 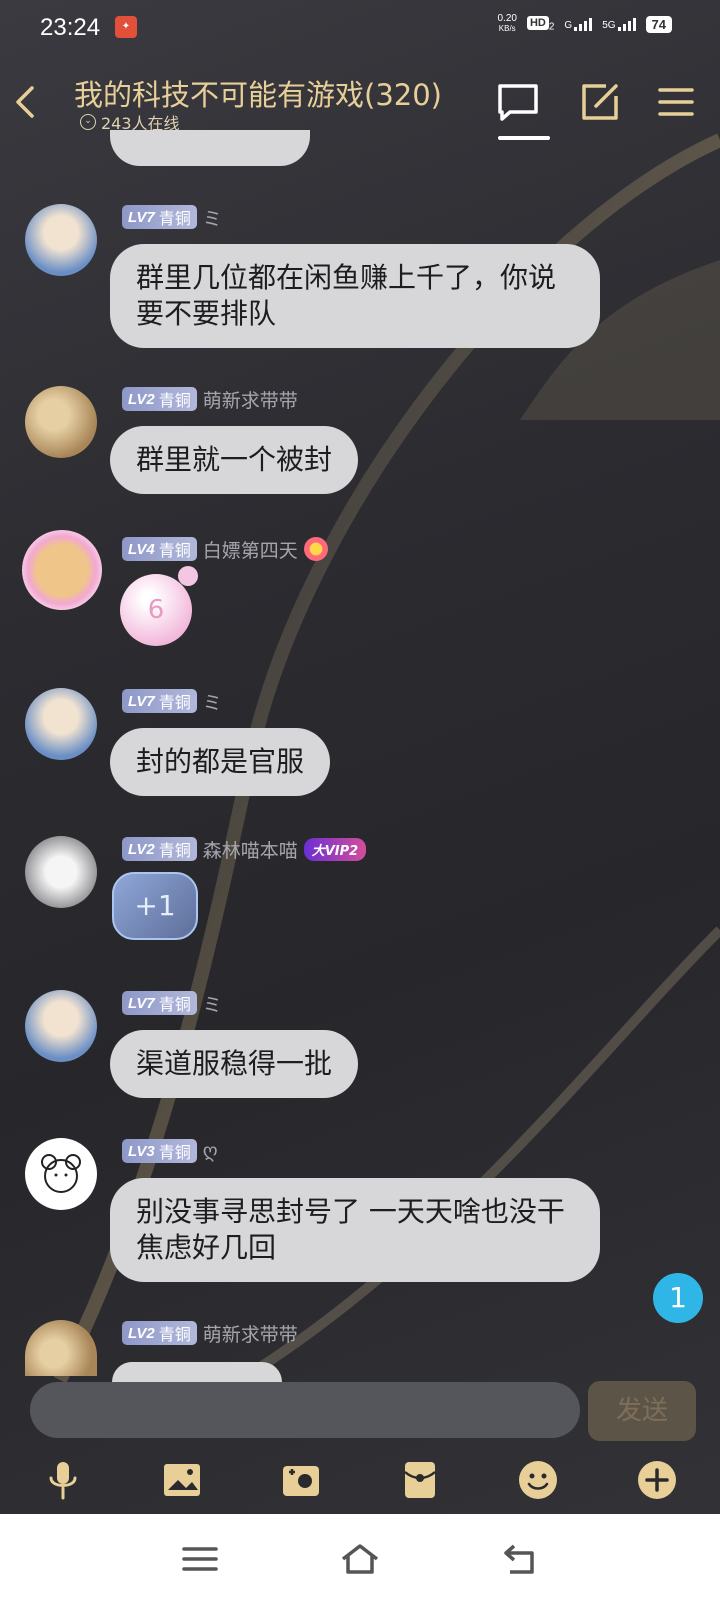 I want to click on 5g-signal-icon: 5G, so click(x=619, y=24).